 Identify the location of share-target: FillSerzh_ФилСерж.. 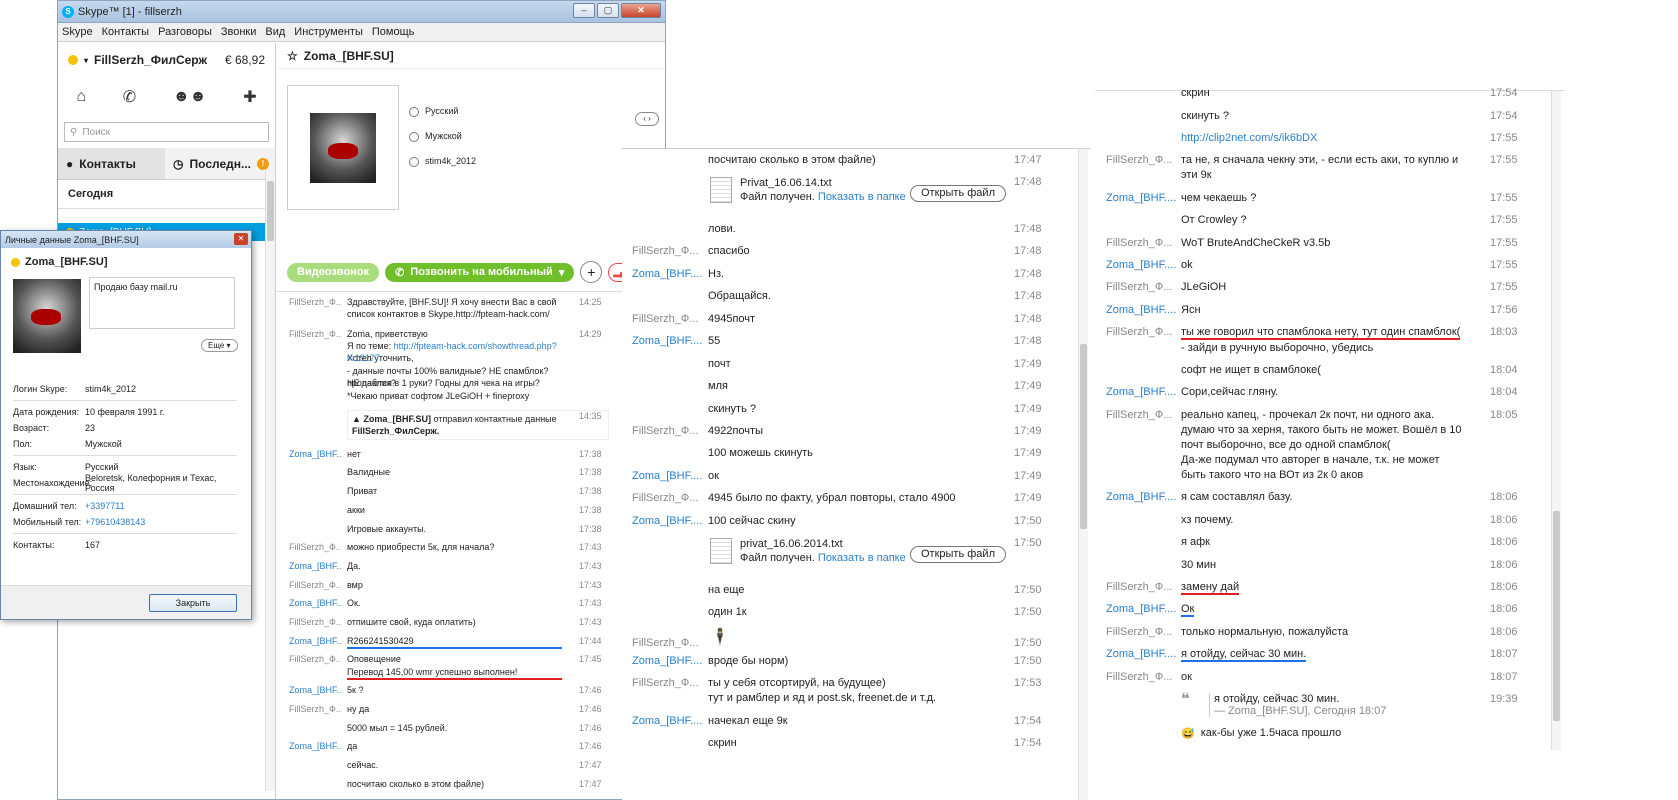
(395, 431).